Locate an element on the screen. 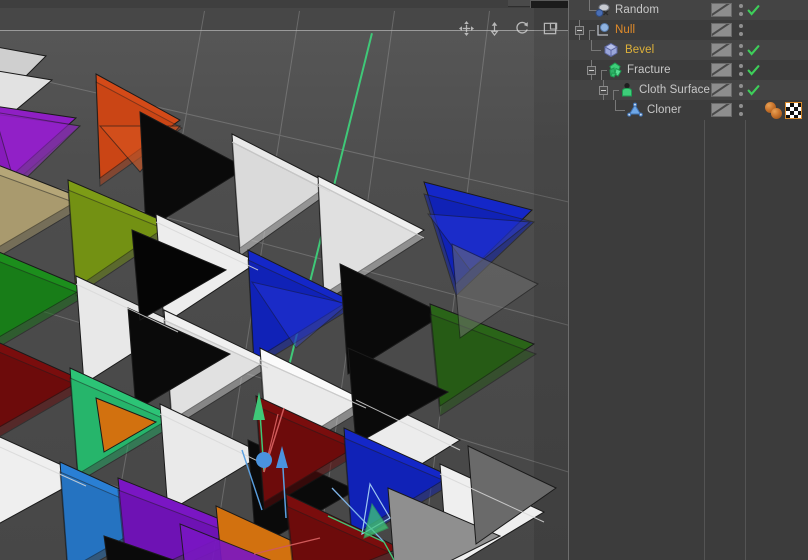 The width and height of the screenshot is (808, 560). object-label: Bevel is located at coordinates (640, 50).